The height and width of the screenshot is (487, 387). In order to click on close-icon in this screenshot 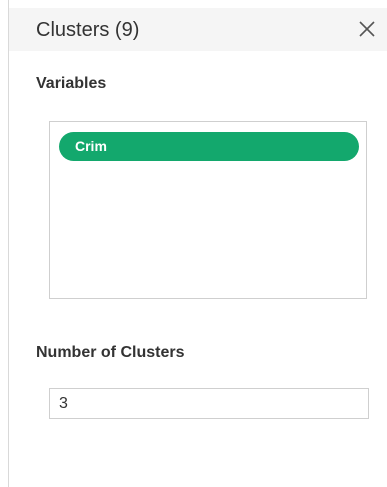, I will do `click(367, 29)`.